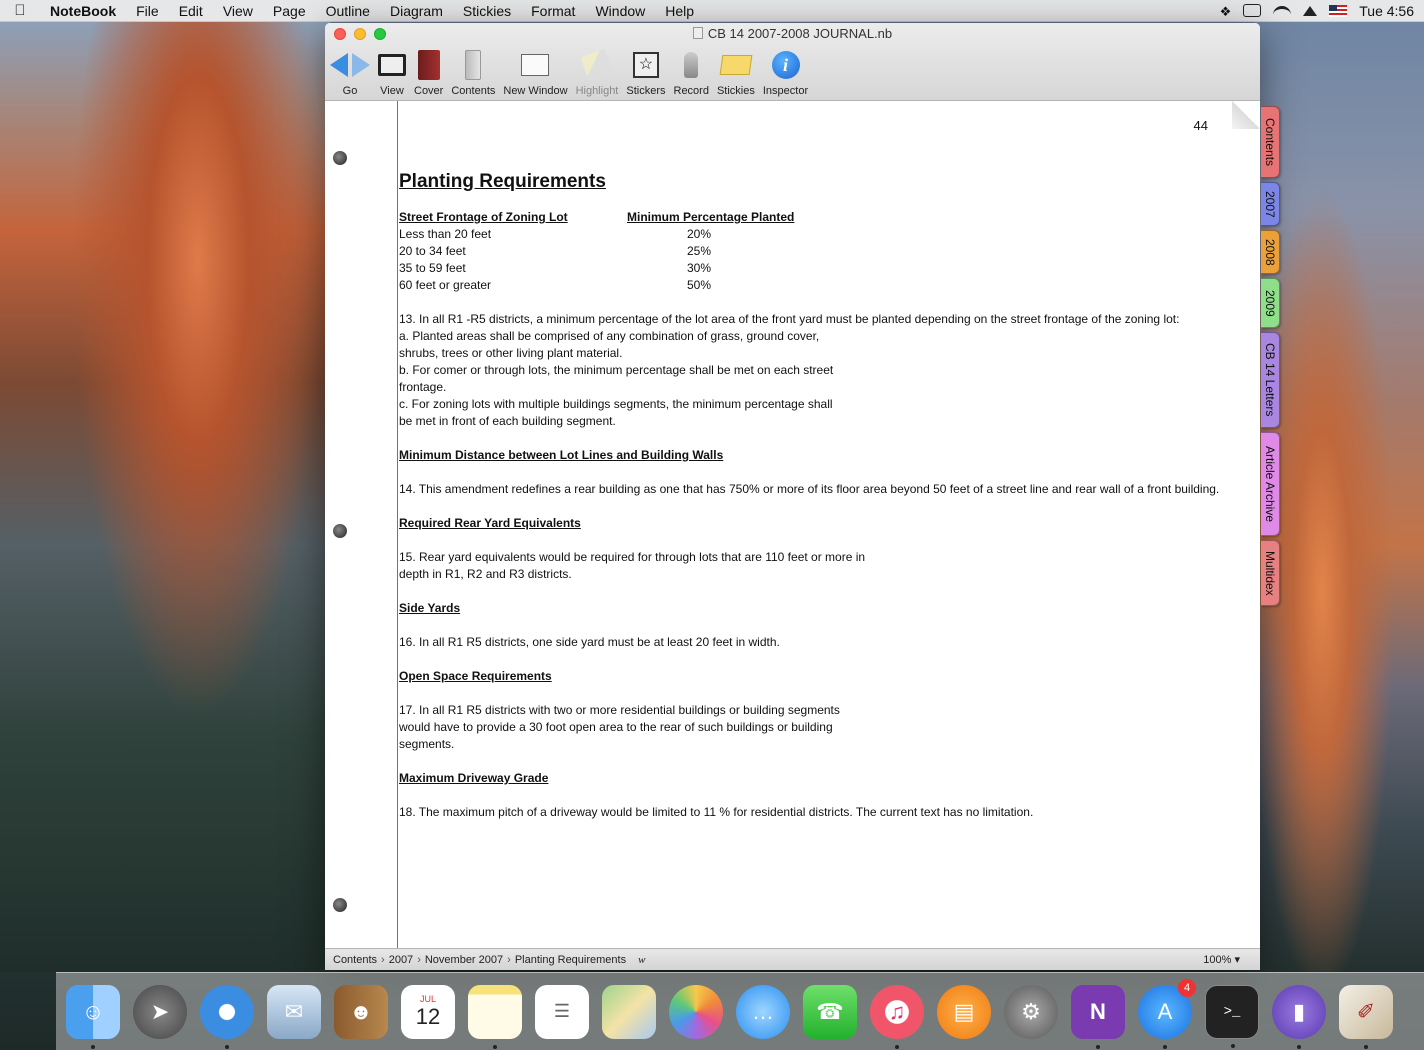 Image resolution: width=1424 pixels, height=1050 pixels. Describe the element at coordinates (495, 1016) in the screenshot. I see `notes-icon` at that location.